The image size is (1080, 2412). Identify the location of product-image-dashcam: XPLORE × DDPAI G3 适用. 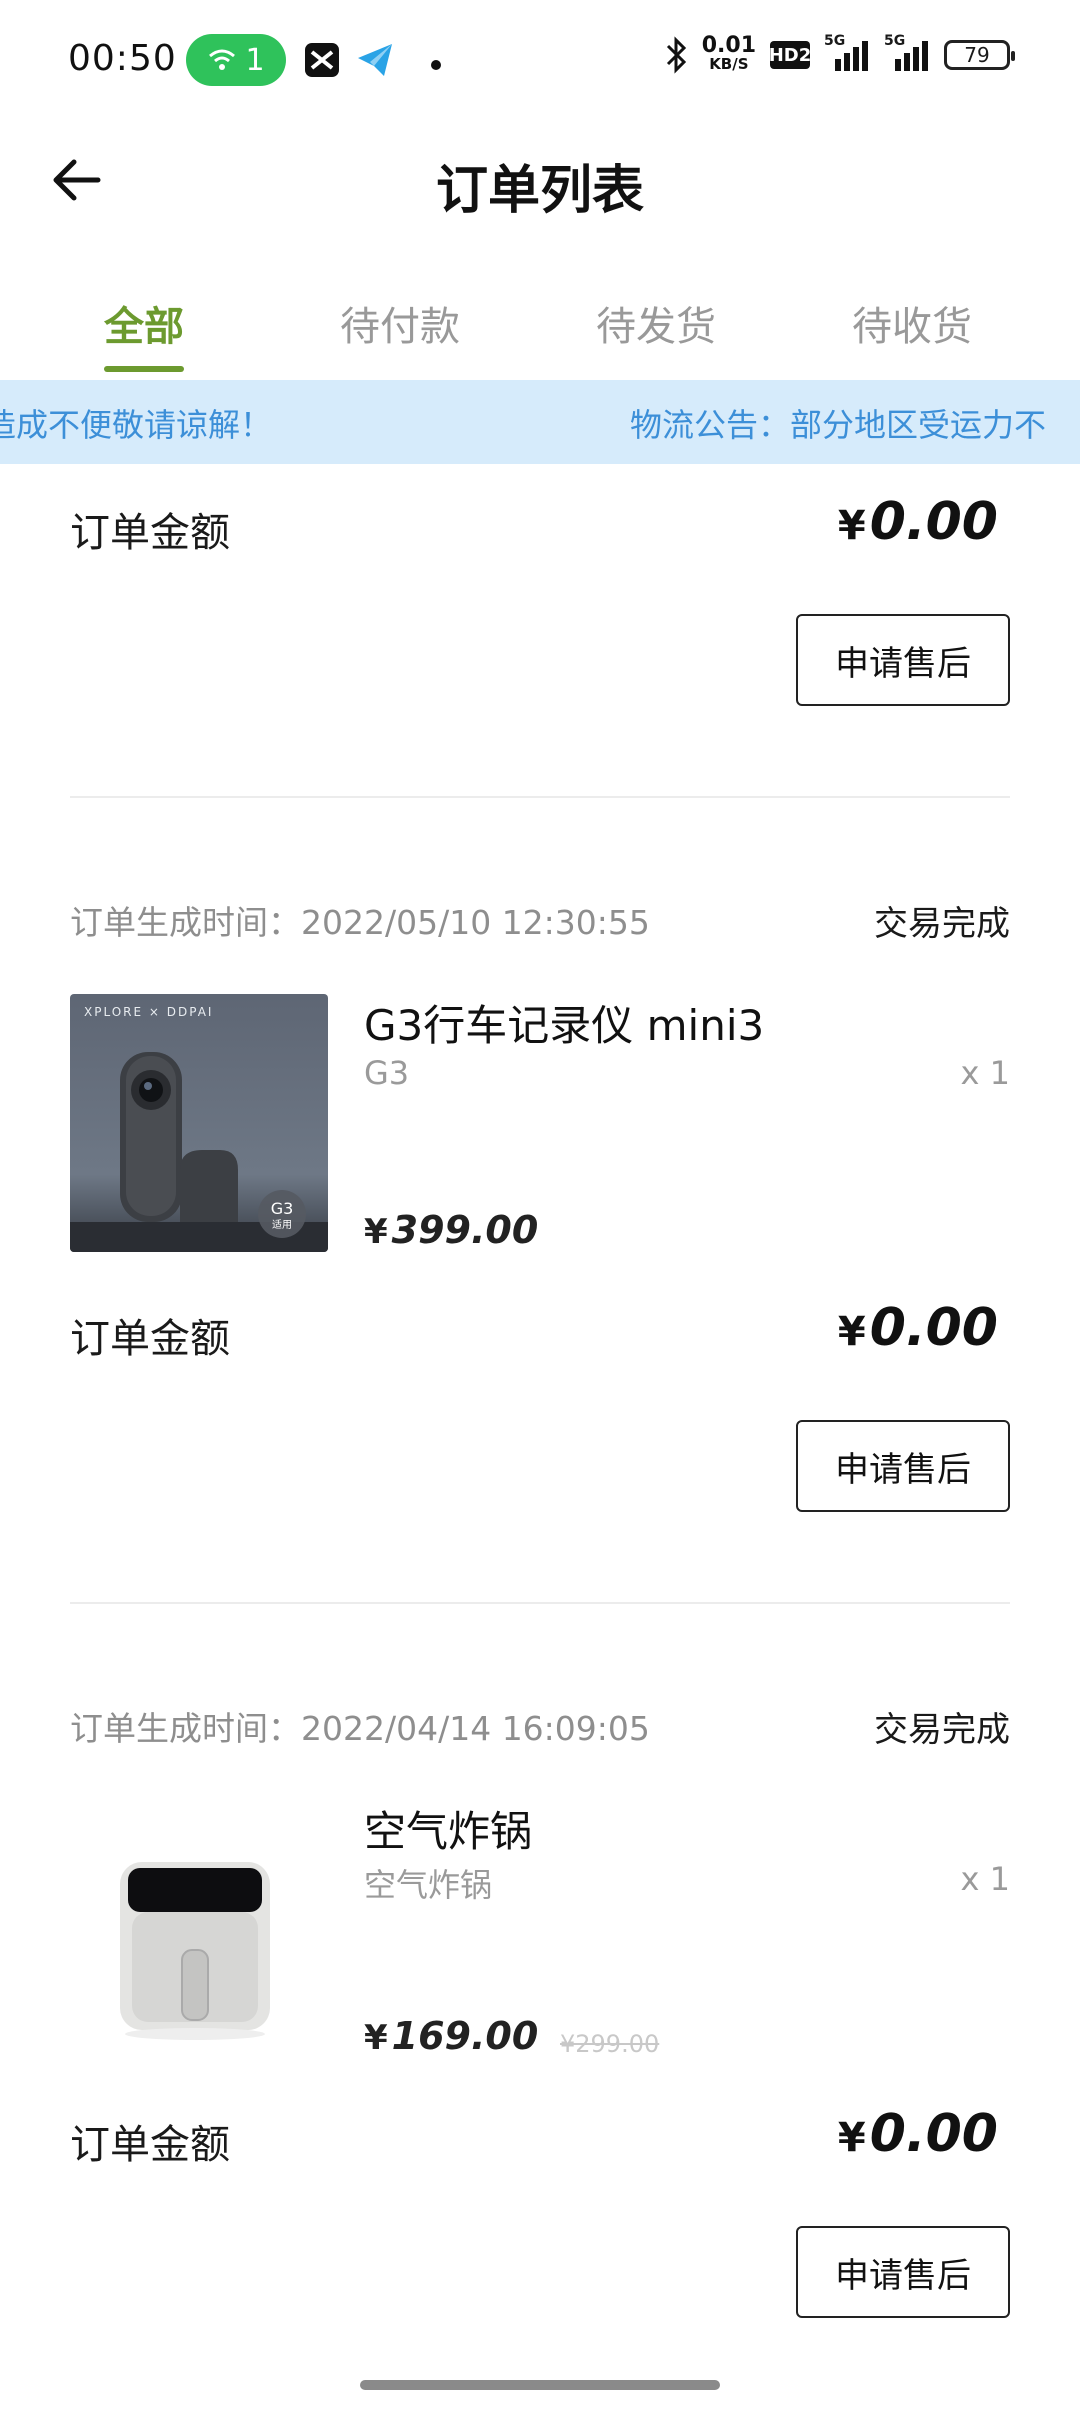
(199, 1123).